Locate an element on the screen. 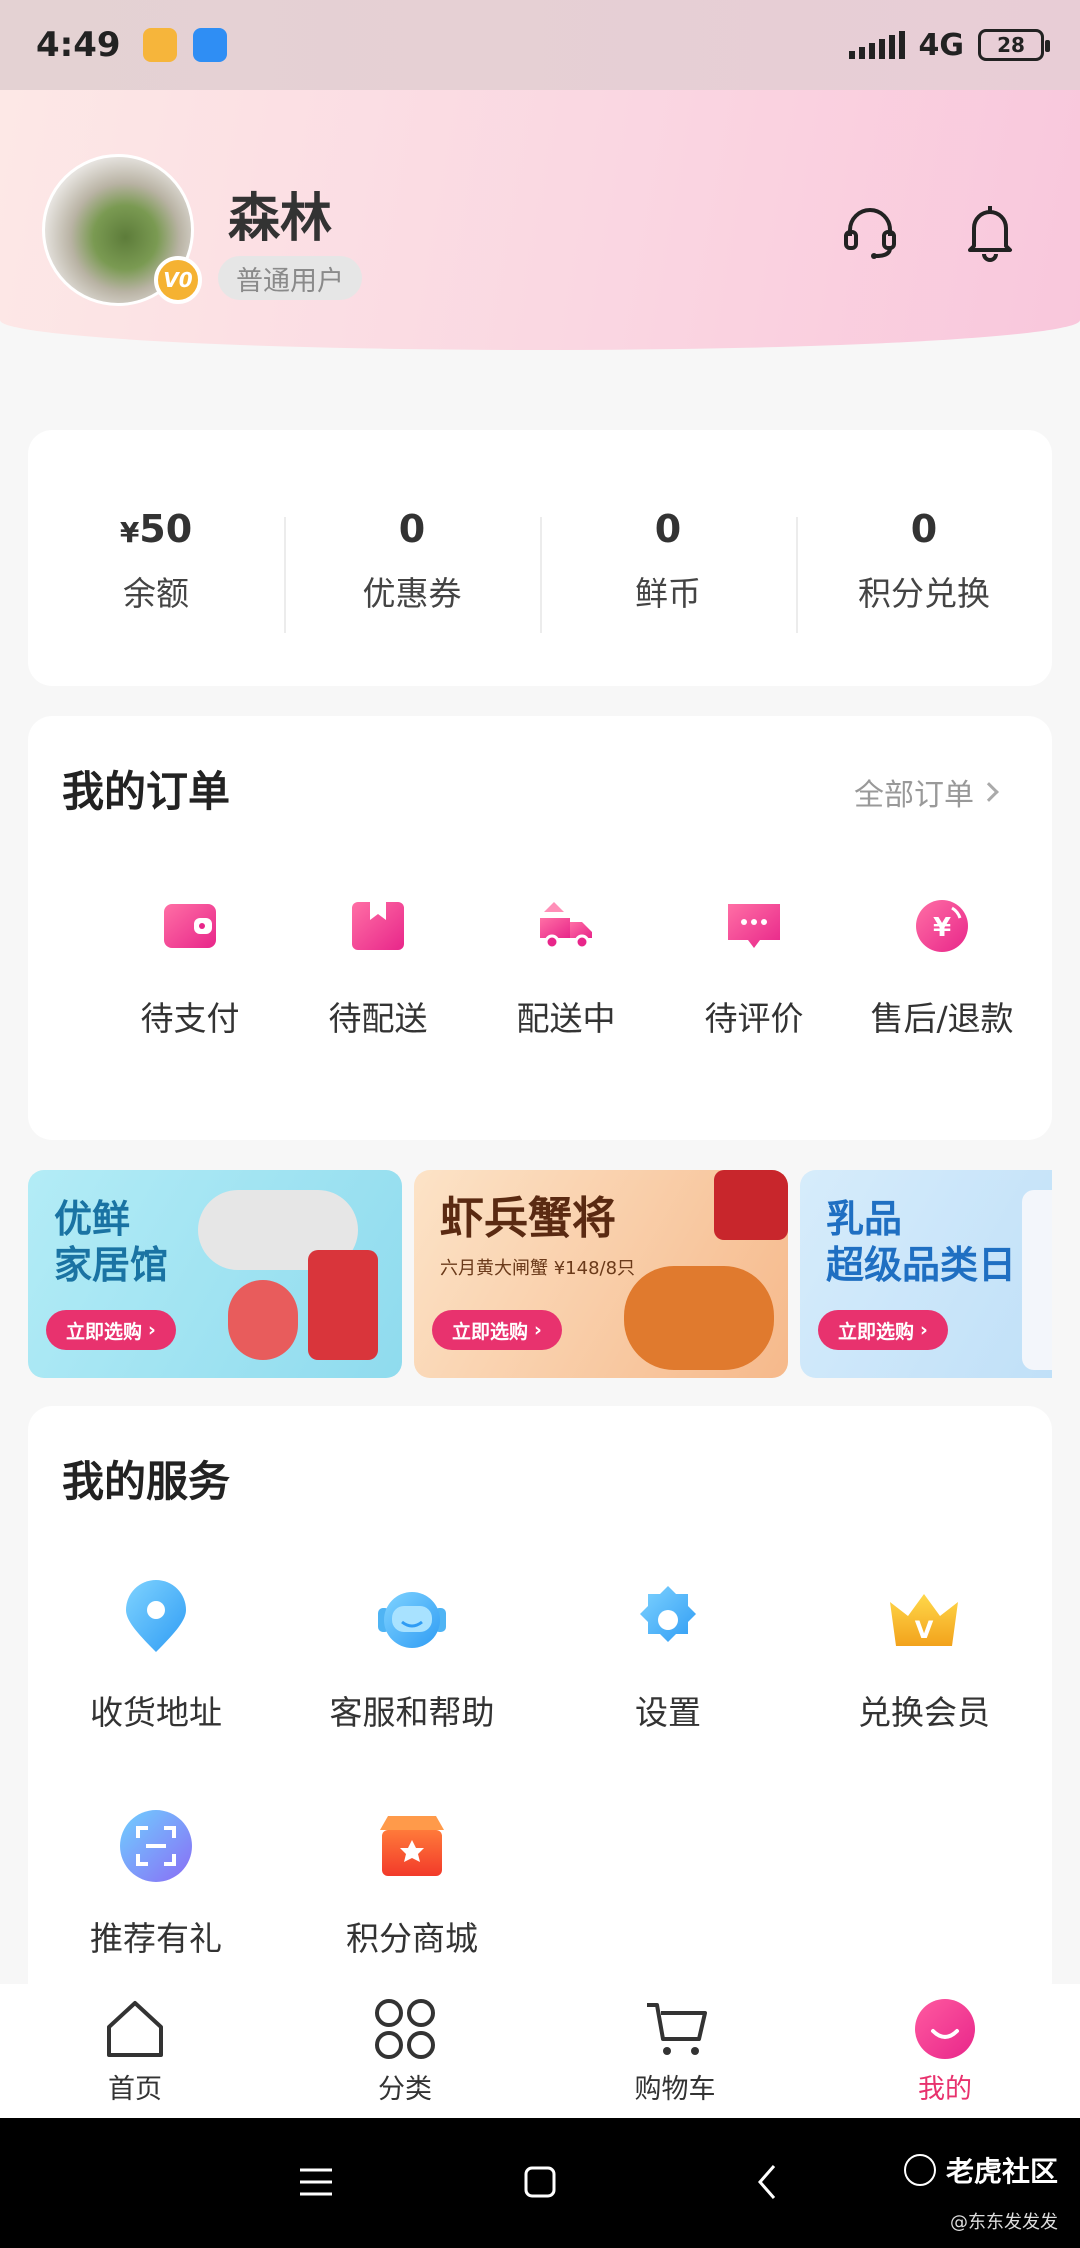  tab-home: 首页 is located at coordinates (135, 2051).